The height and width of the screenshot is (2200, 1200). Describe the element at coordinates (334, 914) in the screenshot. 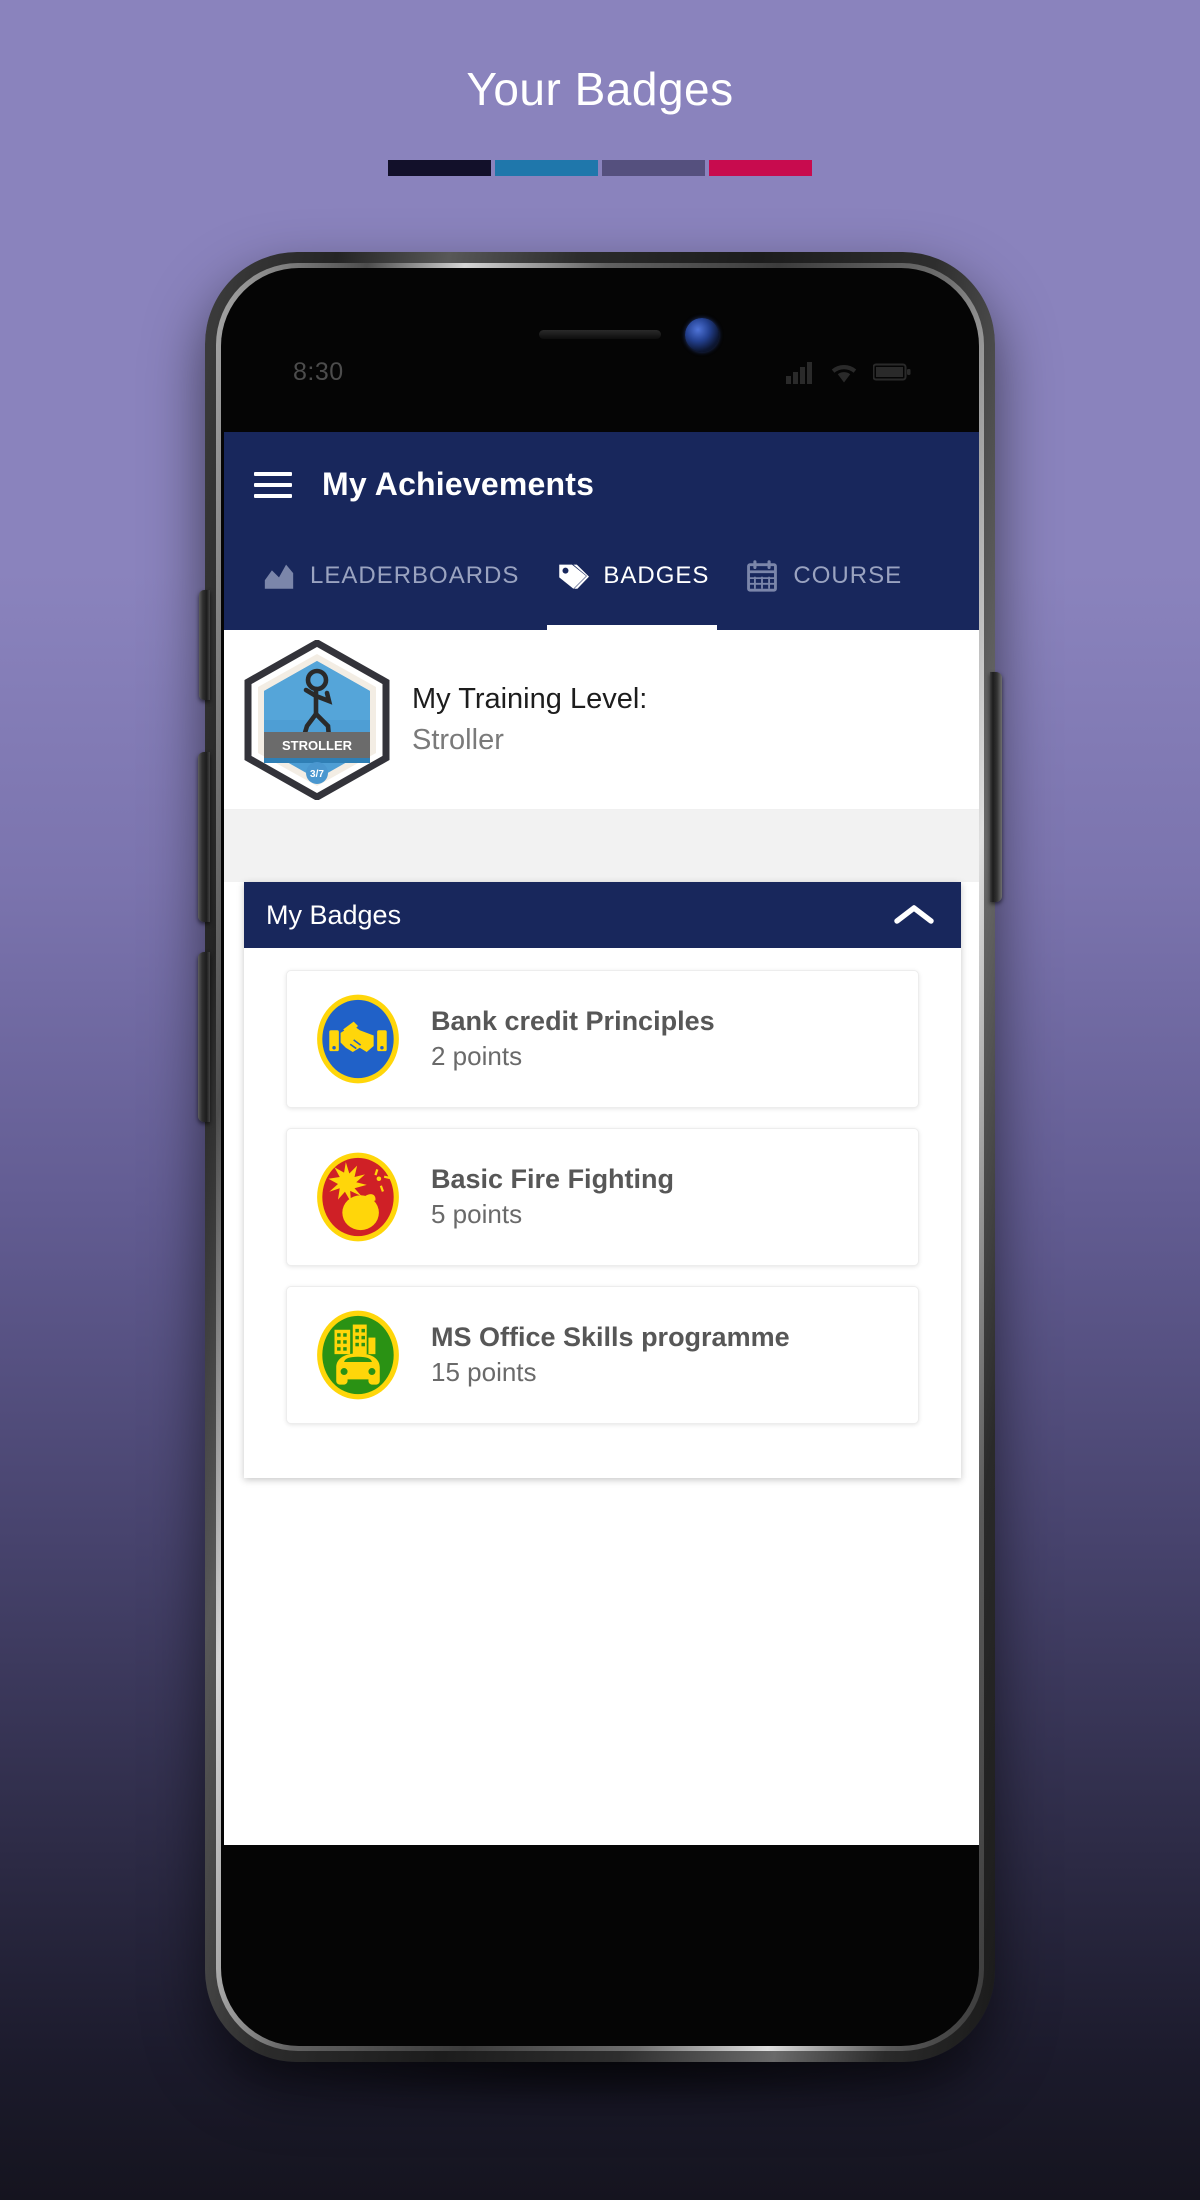

I see `my-badges-panel-title: My Badges` at that location.